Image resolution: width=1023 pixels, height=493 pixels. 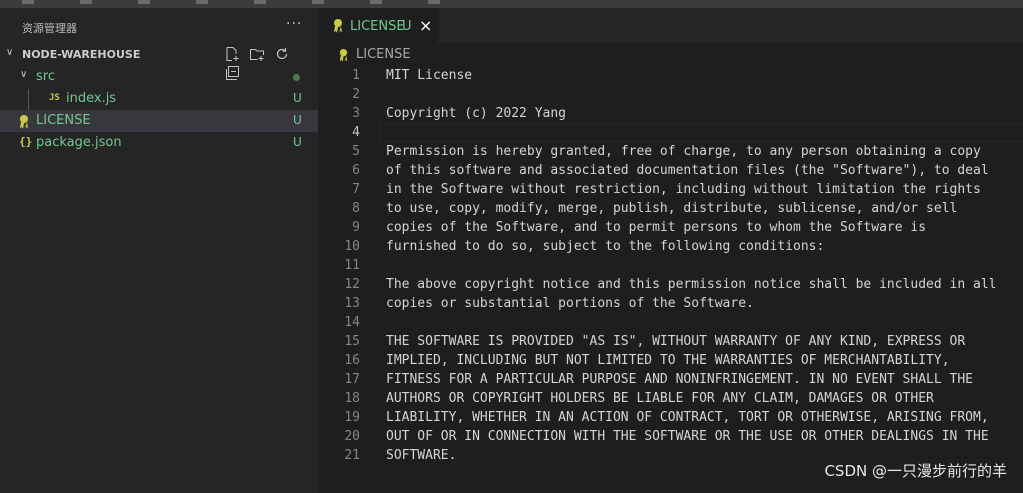 I want to click on new-folder-icon, so click(x=257, y=54).